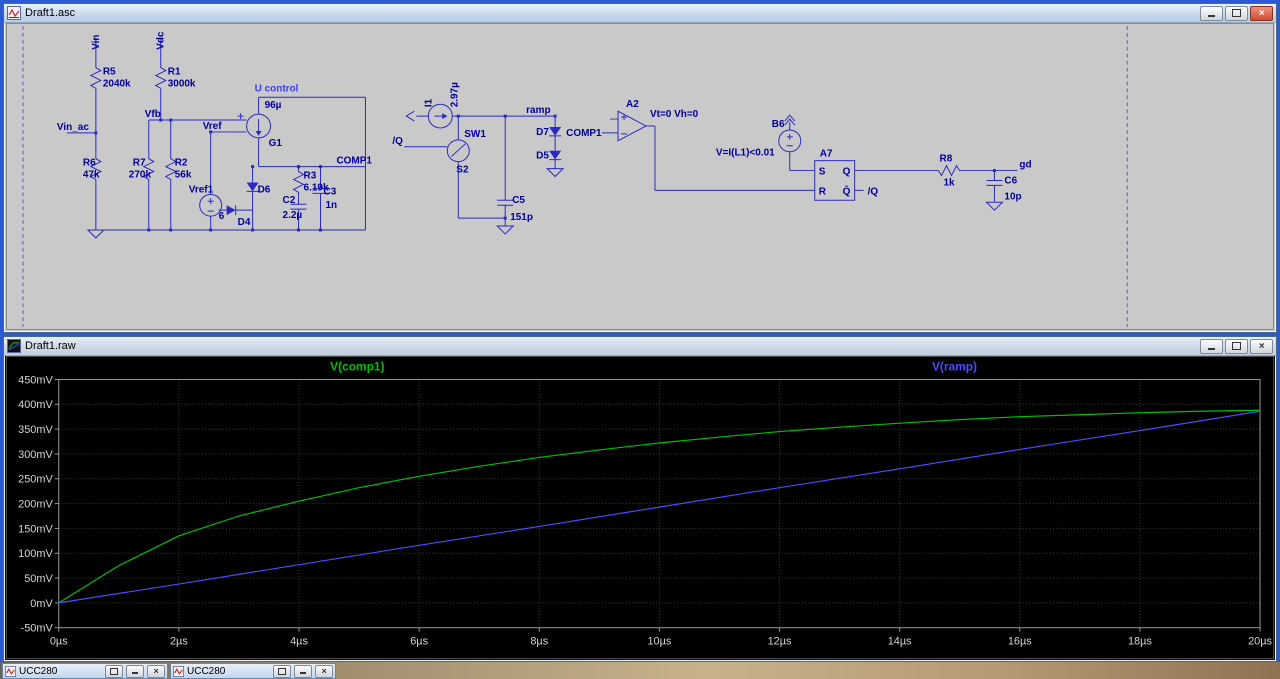 This screenshot has width=1280, height=679. I want to click on schematic-label: D4, so click(244, 222).